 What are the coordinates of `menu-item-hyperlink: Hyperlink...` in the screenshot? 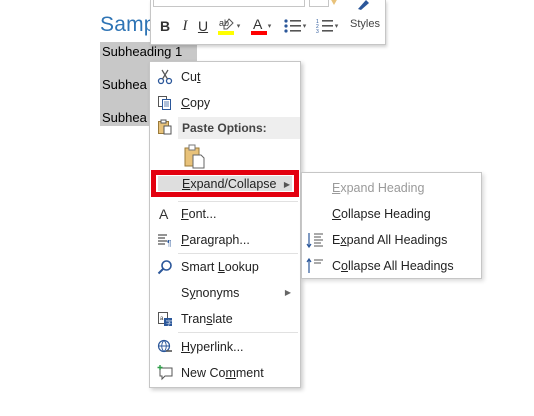 It's located at (225, 347).